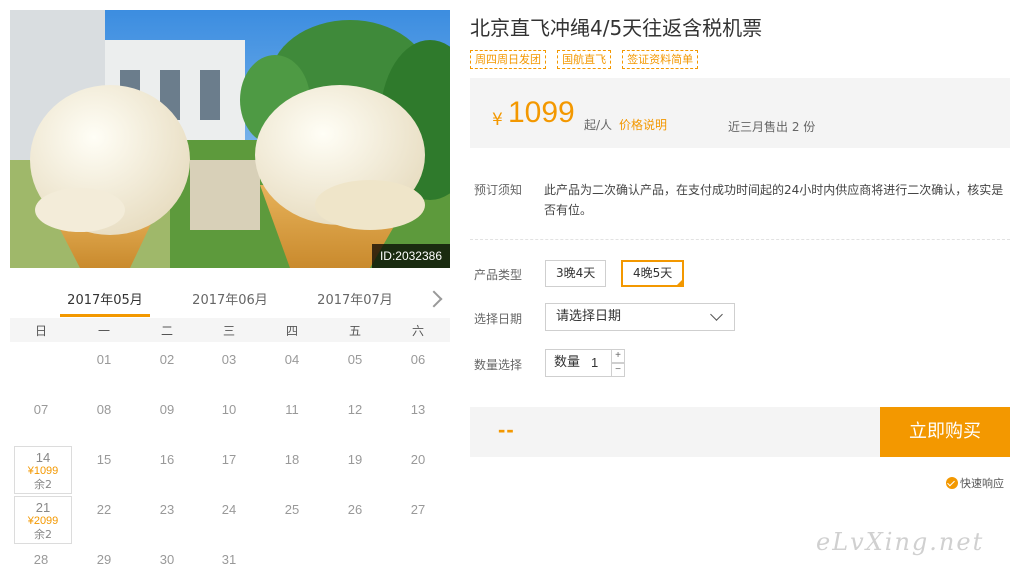 This screenshot has height=577, width=1017. What do you see at coordinates (618, 356) in the screenshot?
I see `quantity-plus-button: +` at bounding box center [618, 356].